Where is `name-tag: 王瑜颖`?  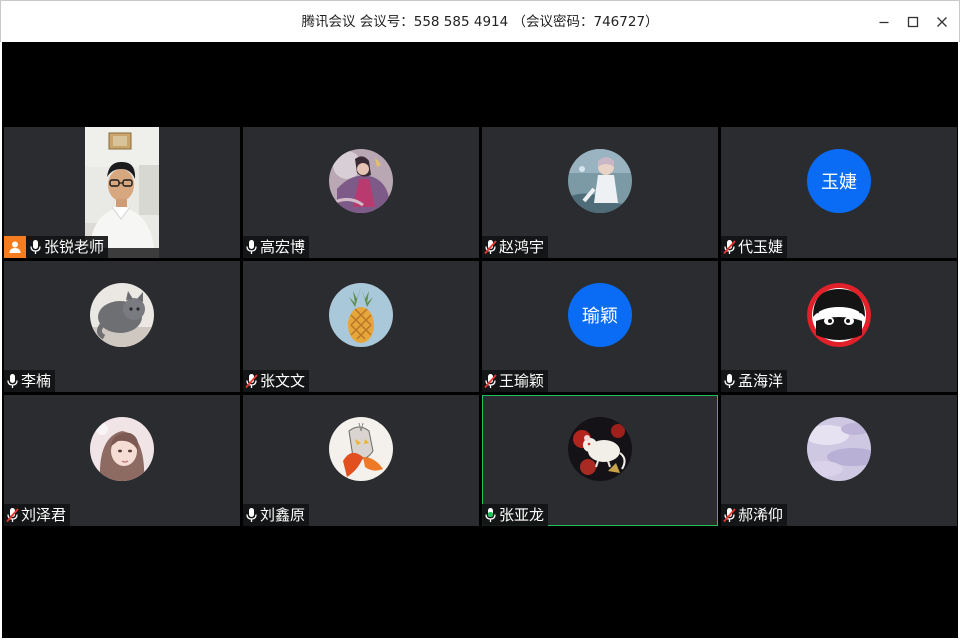
name-tag: 王瑜颖 is located at coordinates (515, 381).